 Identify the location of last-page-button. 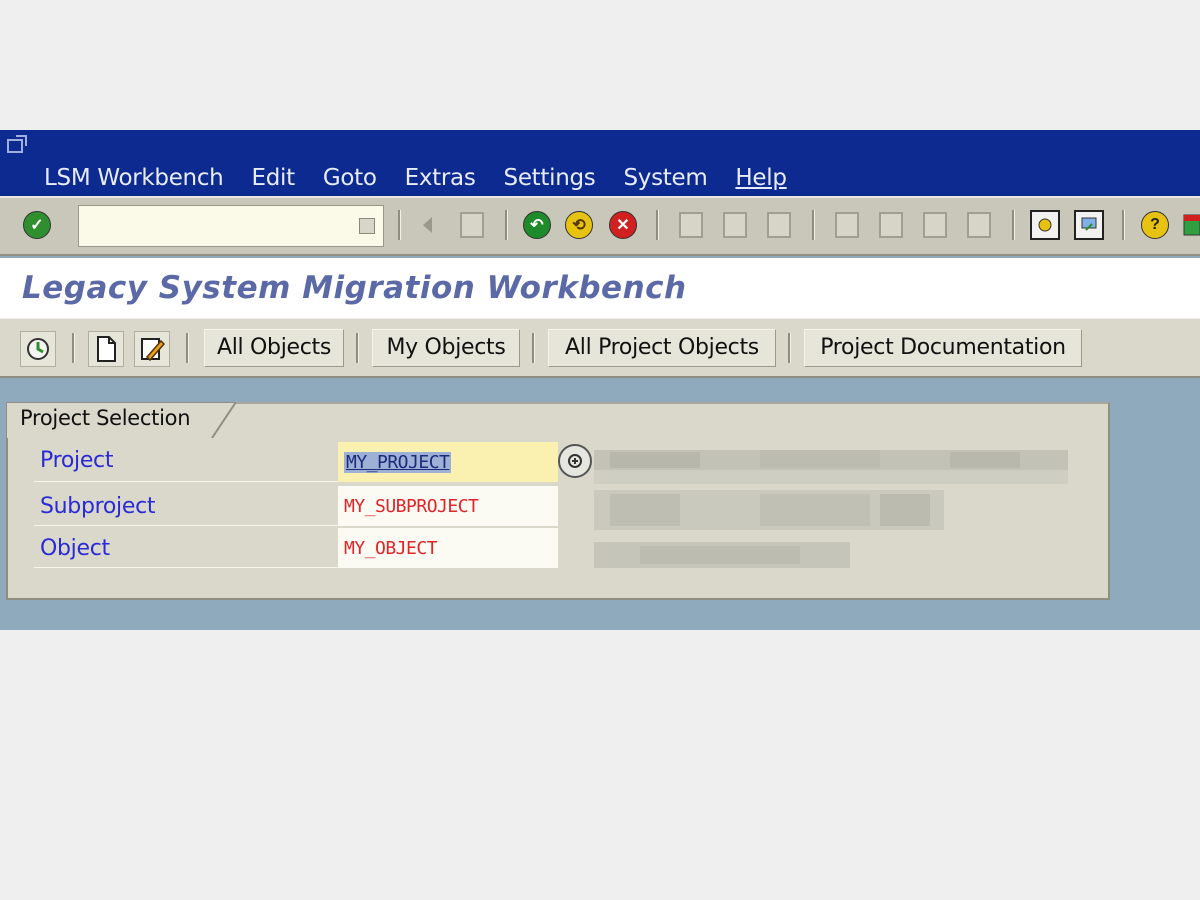
(979, 225).